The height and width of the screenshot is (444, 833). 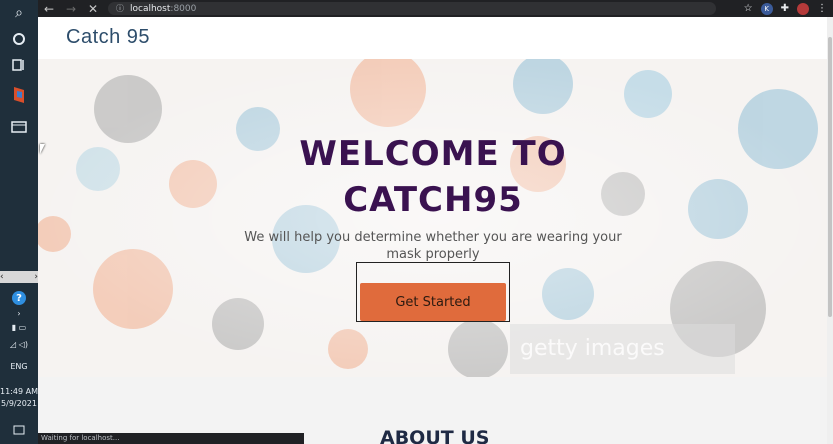 What do you see at coordinates (19, 277) in the screenshot?
I see `taskbar-scrollbar: ‹ ›` at bounding box center [19, 277].